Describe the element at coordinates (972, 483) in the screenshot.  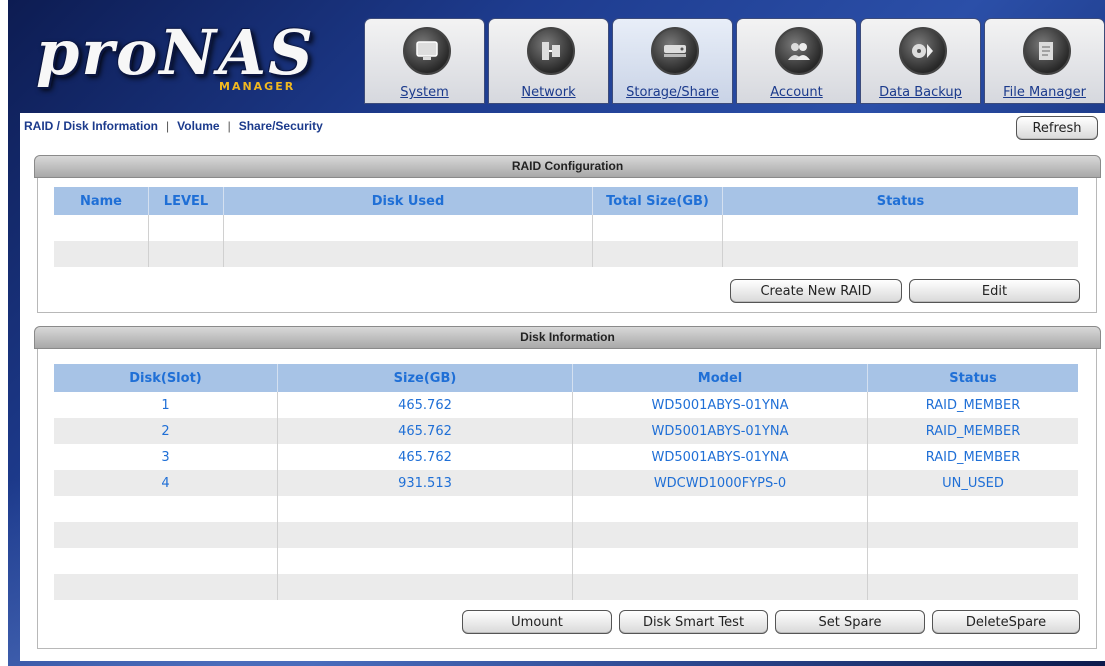
I see `table-cell: UN_USED` at that location.